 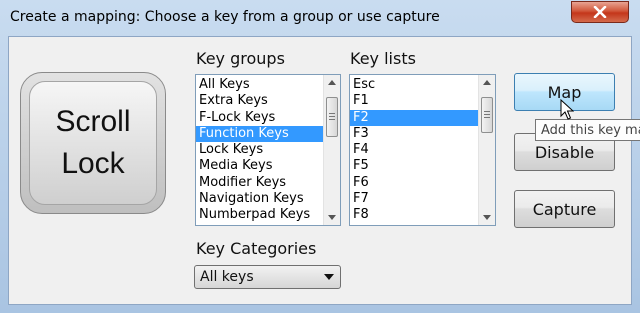 What do you see at coordinates (268, 85) in the screenshot?
I see `key-group-item: All Keys` at bounding box center [268, 85].